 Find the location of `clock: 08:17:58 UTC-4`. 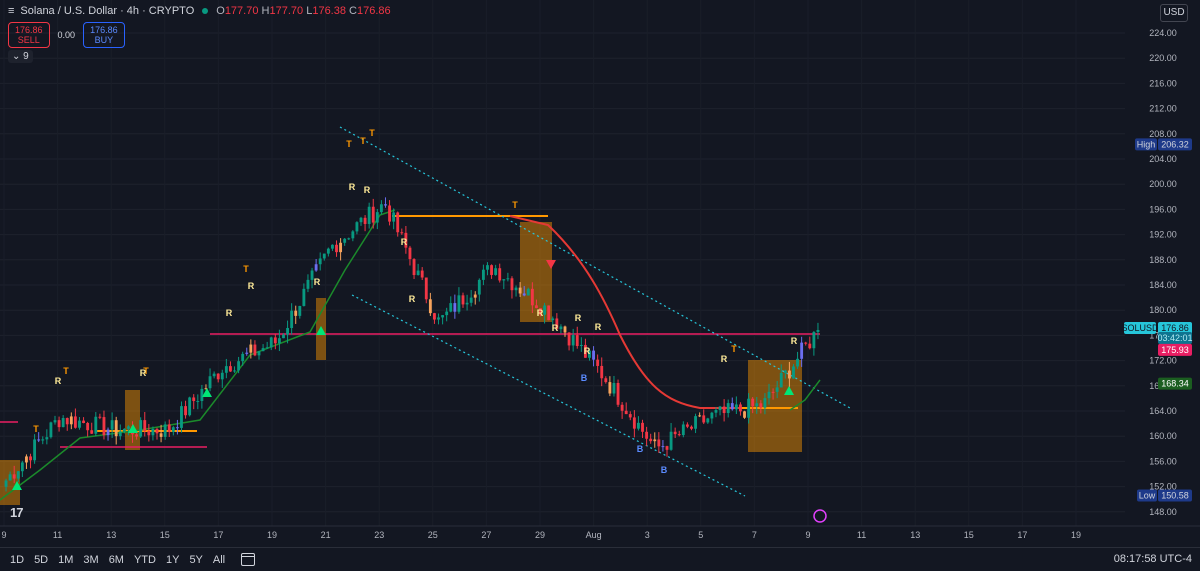

clock: 08:17:58 UTC-4 is located at coordinates (1153, 559).